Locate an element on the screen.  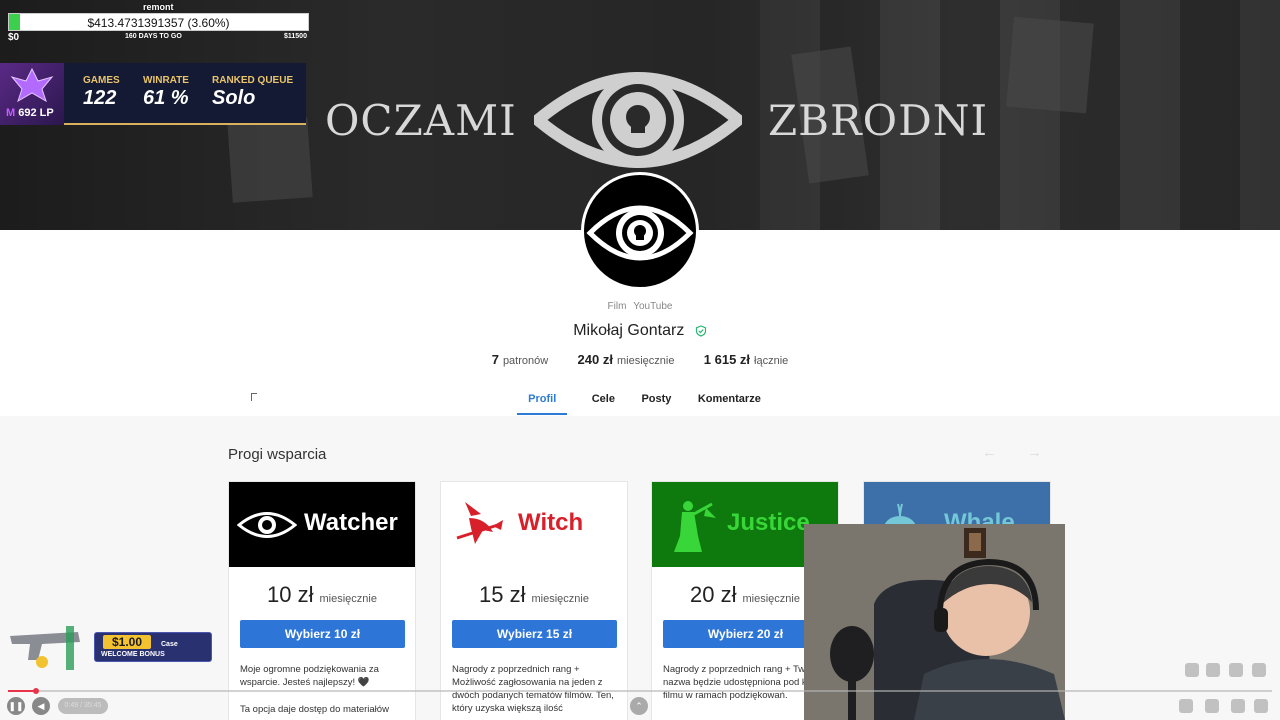
promo-banner: $1.00 WELCOME BONUS Case is located at coordinates (153, 647).